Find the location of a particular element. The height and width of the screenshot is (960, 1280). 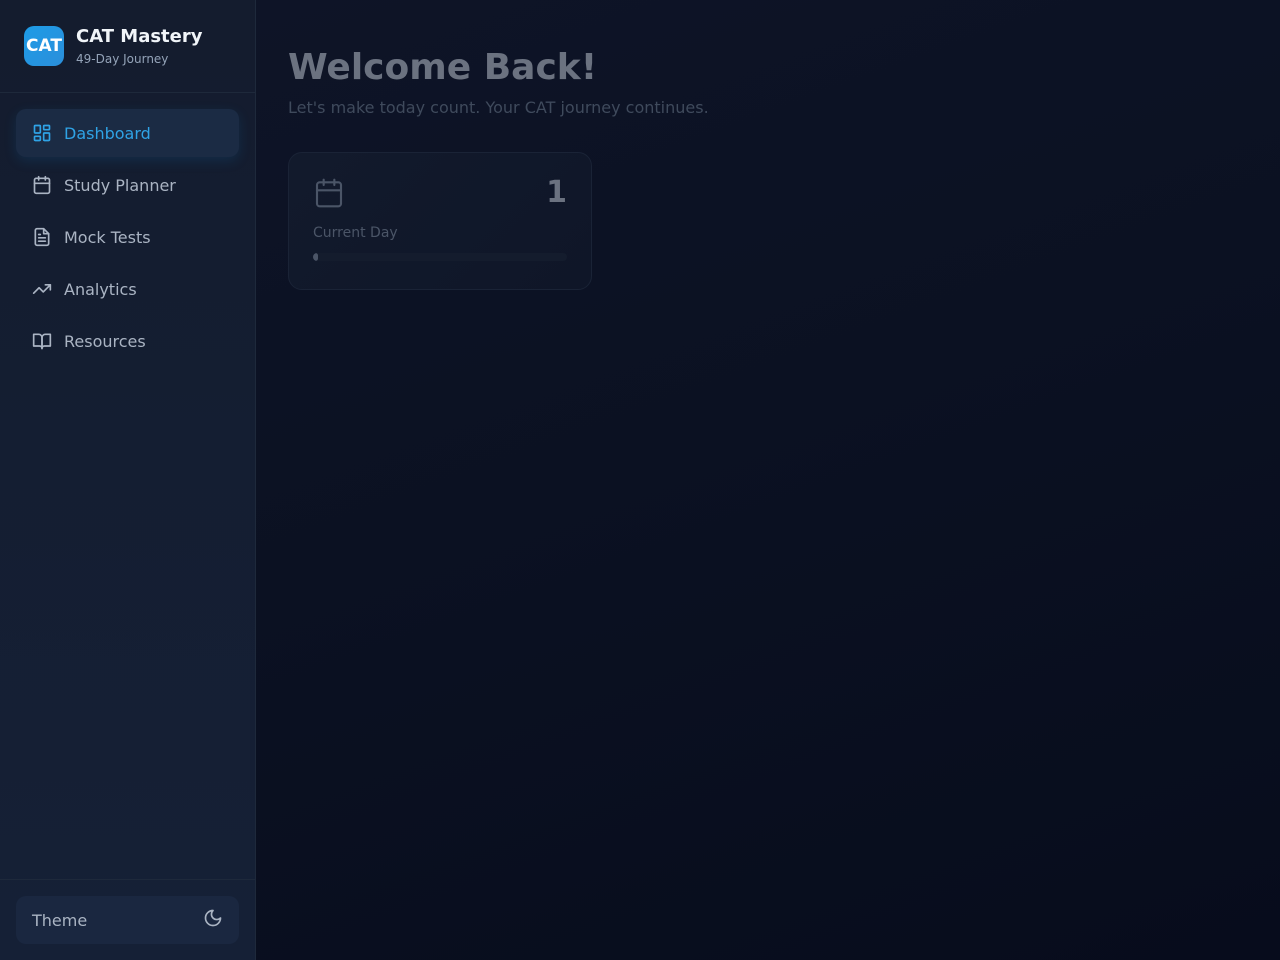

brand-text: CAT Mastery 49-Day Journey is located at coordinates (139, 46).